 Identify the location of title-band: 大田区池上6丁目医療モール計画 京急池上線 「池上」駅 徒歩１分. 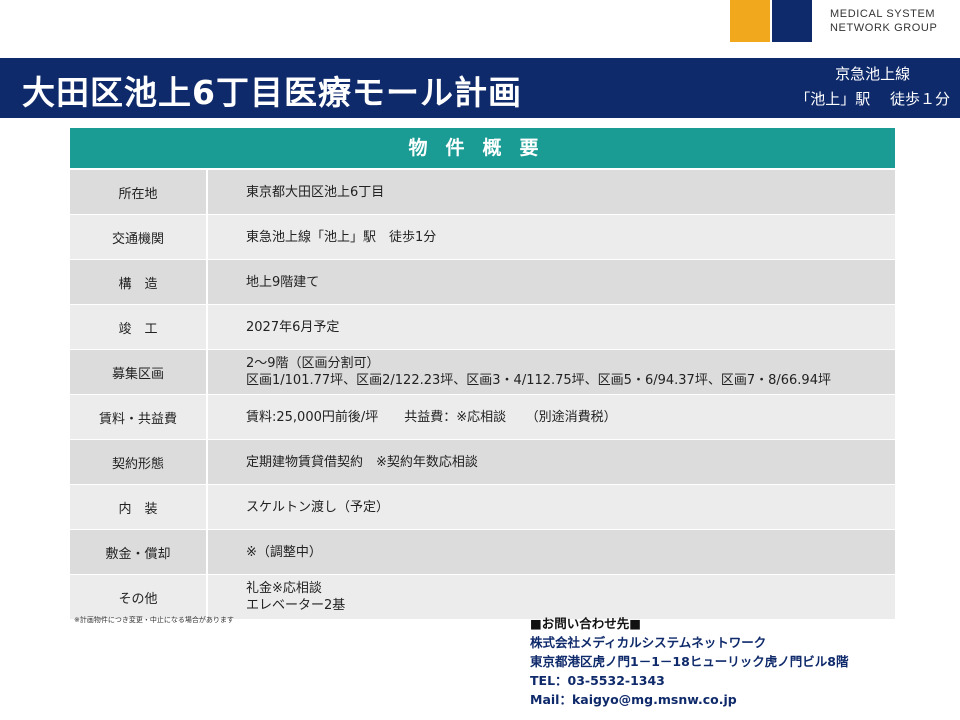
(480, 88).